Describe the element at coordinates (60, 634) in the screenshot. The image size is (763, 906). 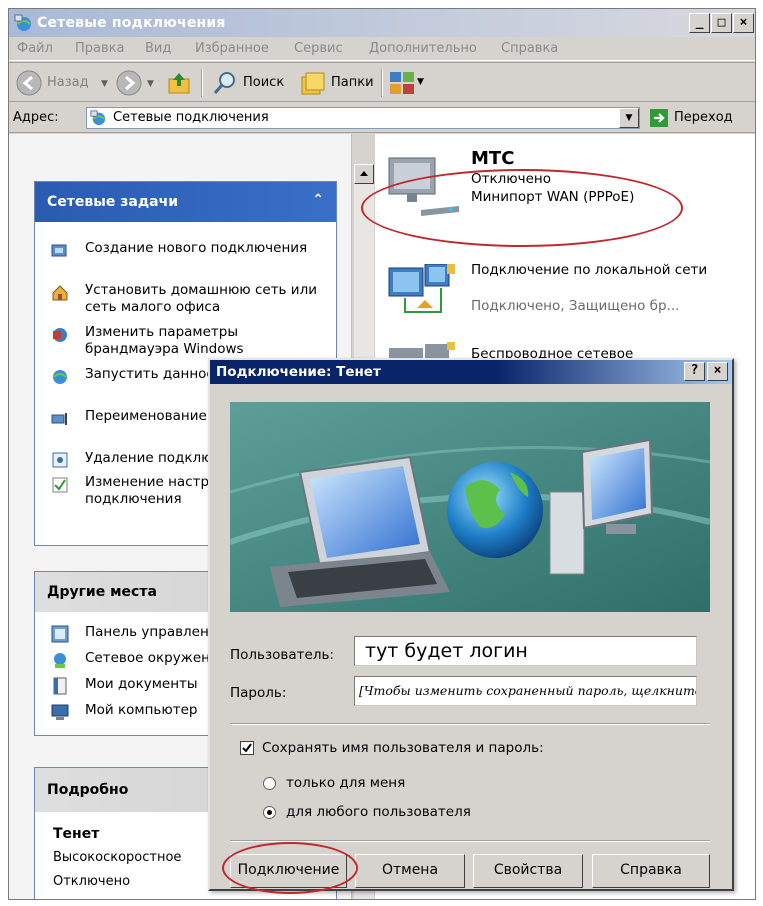
I see `control-panel-icon` at that location.